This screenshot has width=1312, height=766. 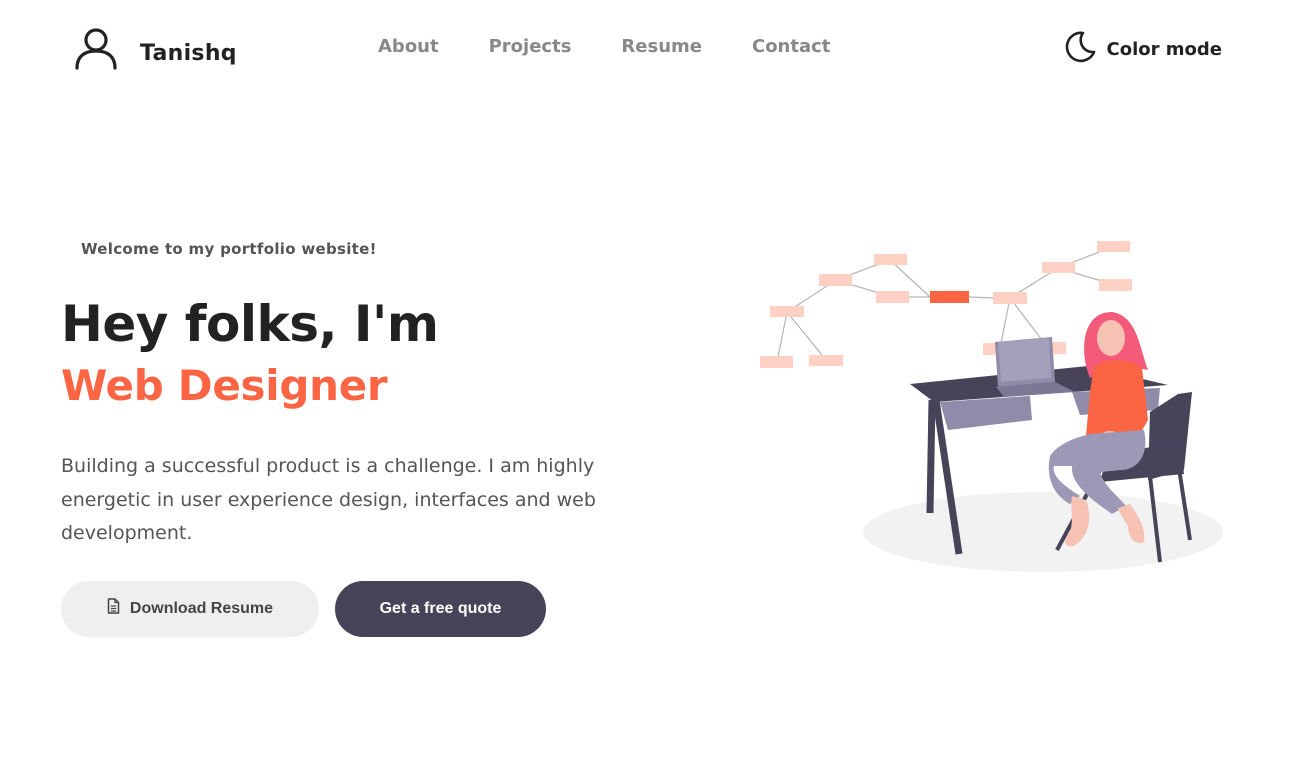 I want to click on download-resume-button: Download Resume, so click(x=190, y=608).